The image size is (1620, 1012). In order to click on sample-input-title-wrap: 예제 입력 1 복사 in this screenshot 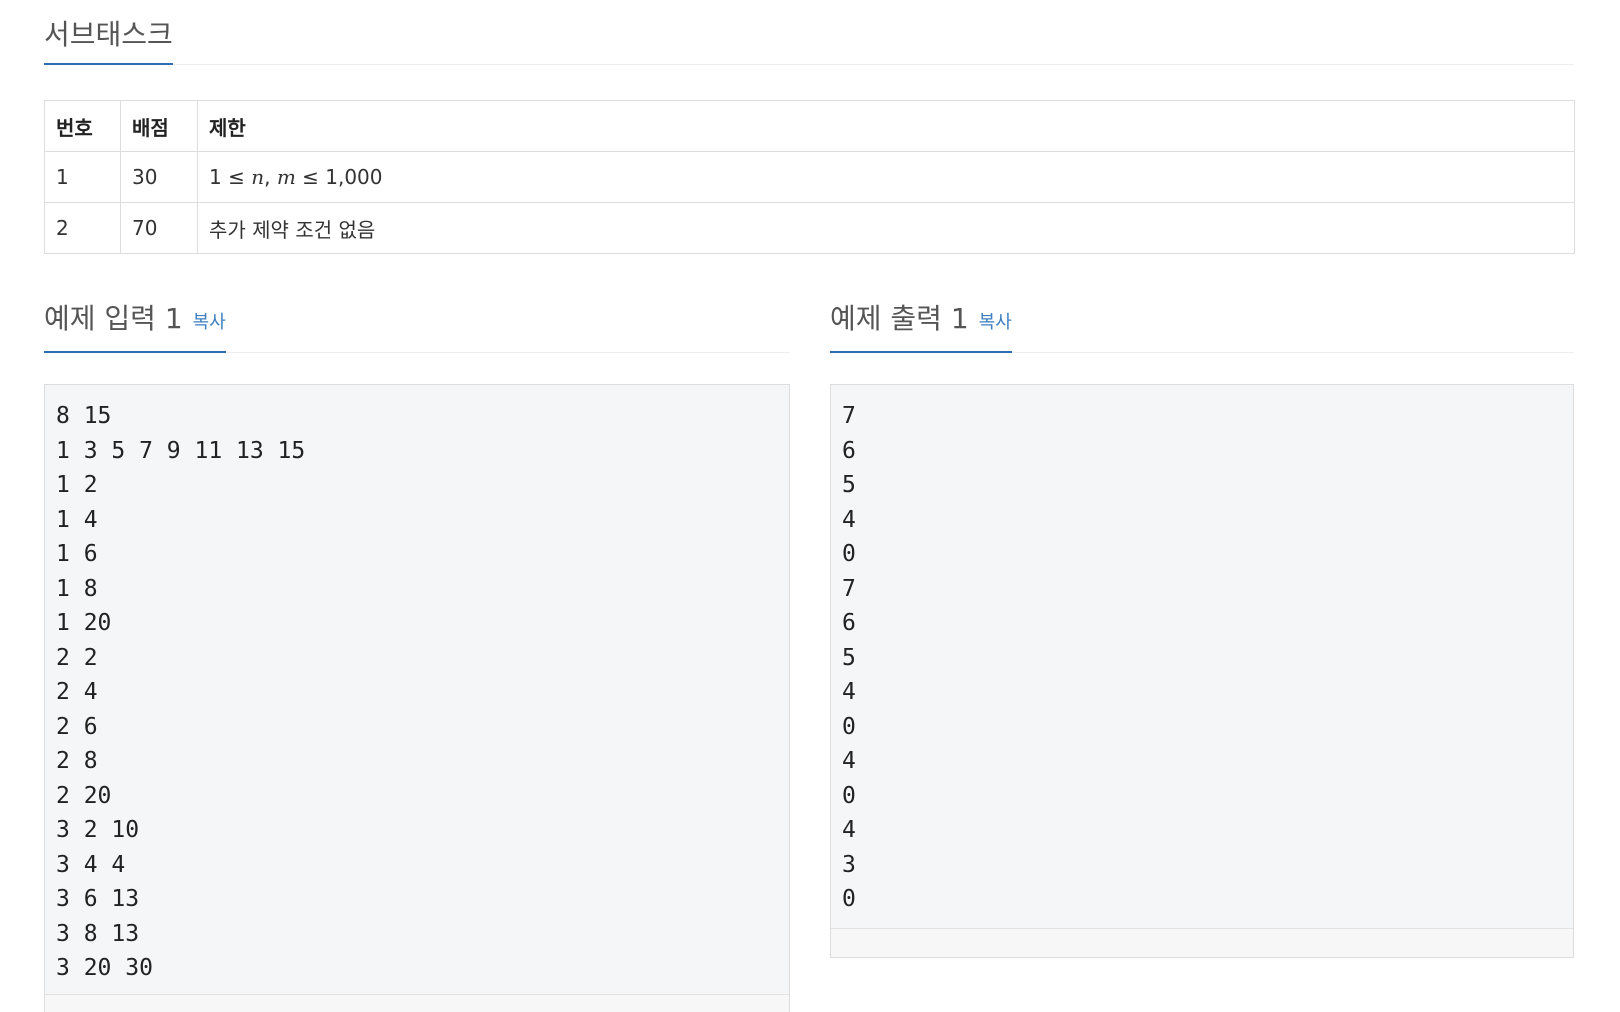, I will do `click(135, 326)`.